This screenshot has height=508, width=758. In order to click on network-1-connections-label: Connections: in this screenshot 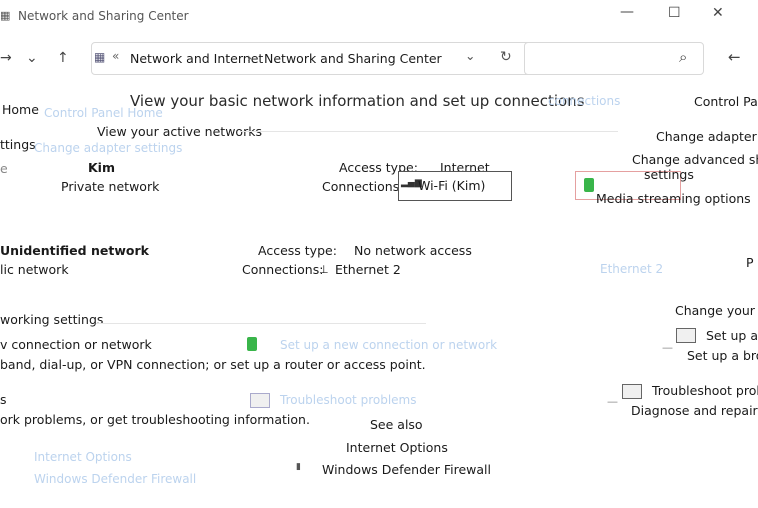, I will do `click(363, 186)`.